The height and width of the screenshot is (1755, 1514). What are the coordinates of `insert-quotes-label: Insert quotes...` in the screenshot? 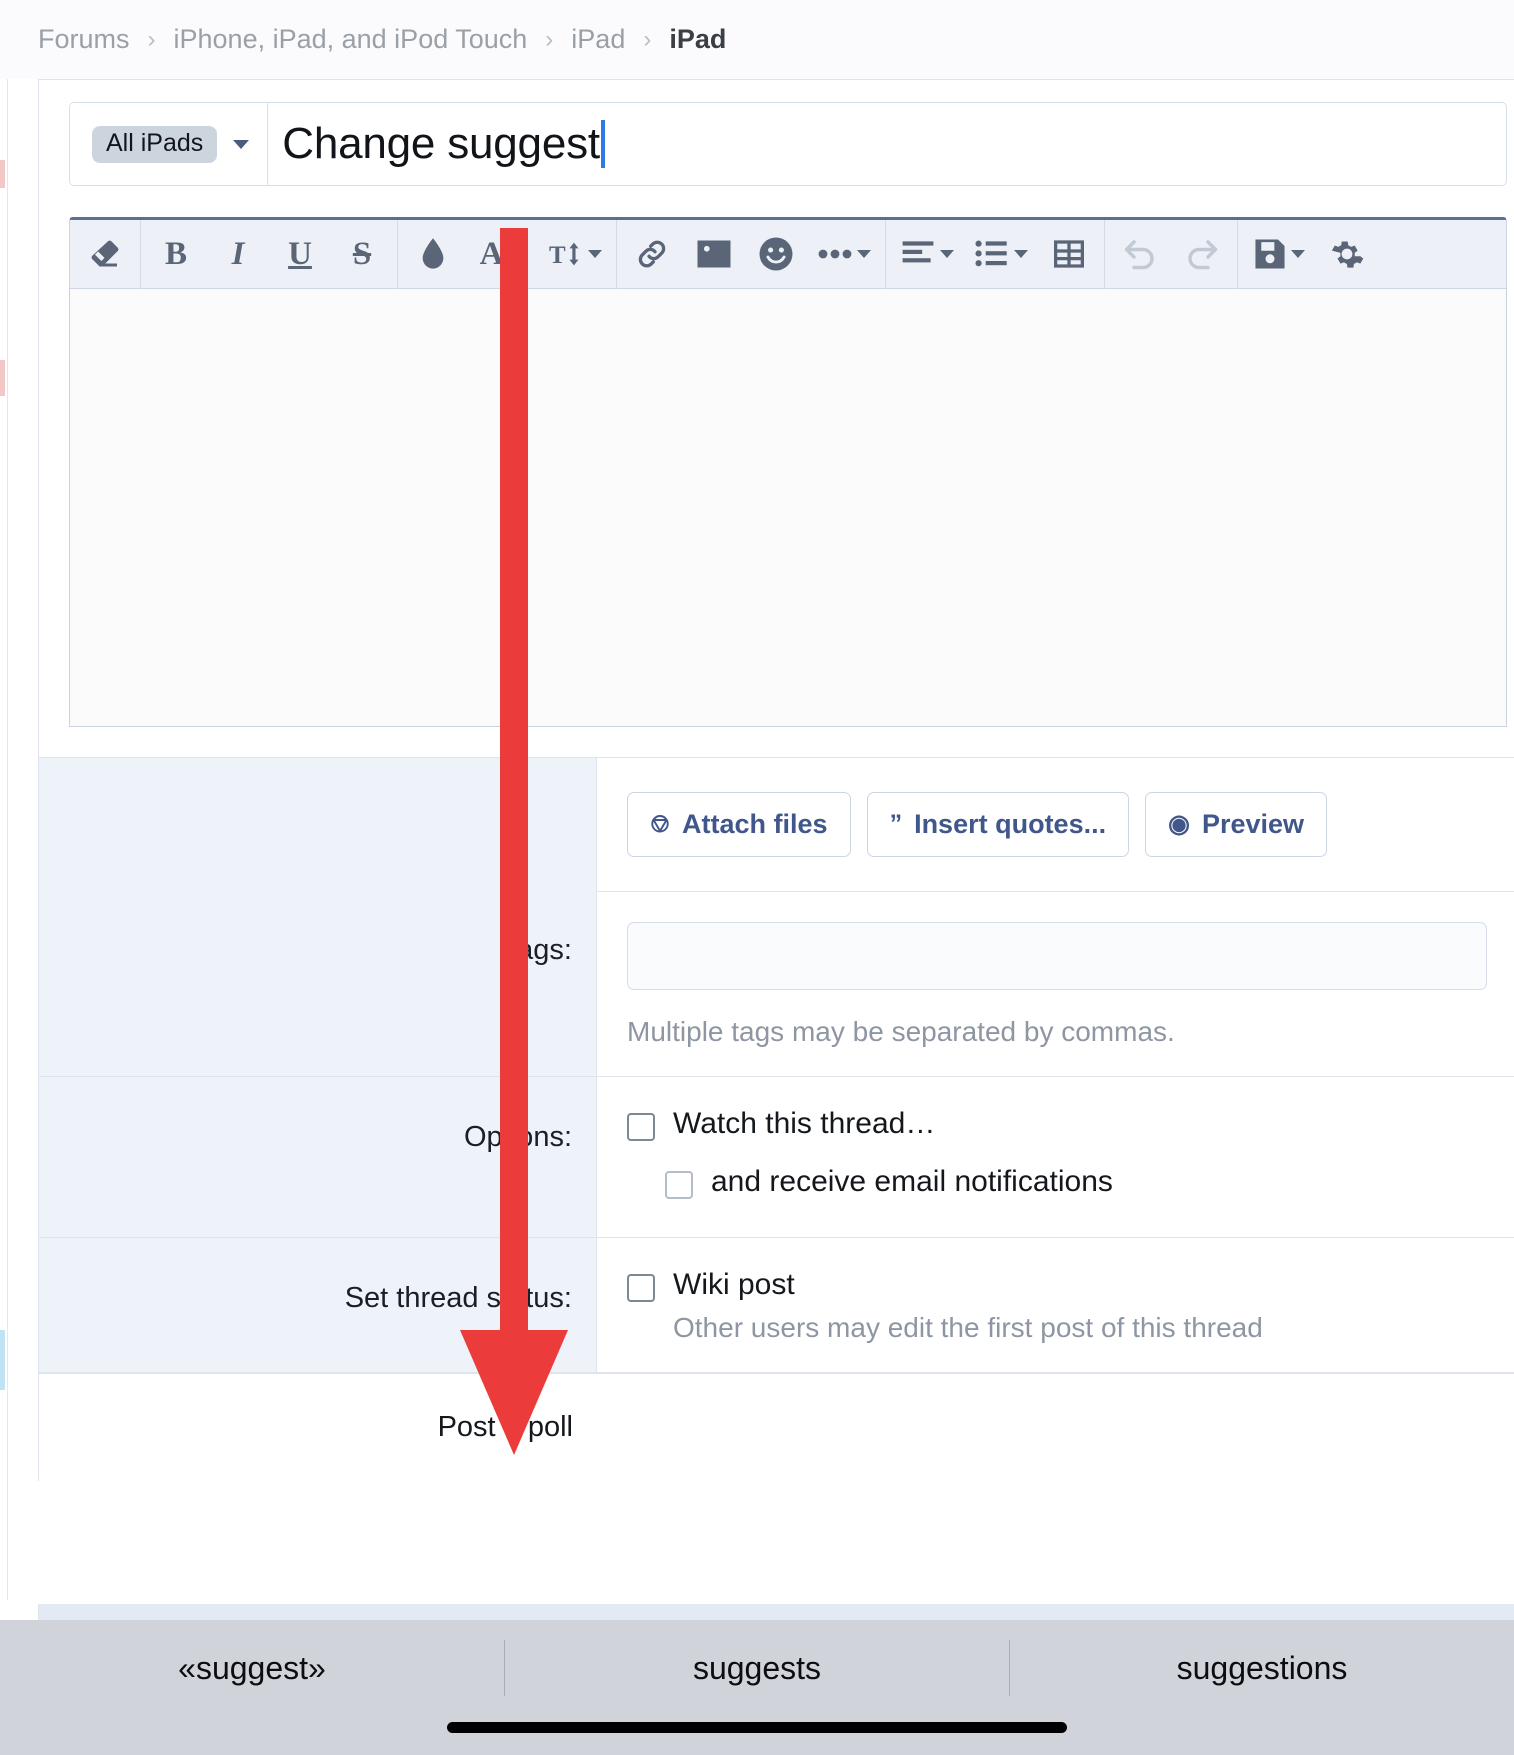 It's located at (1010, 824).